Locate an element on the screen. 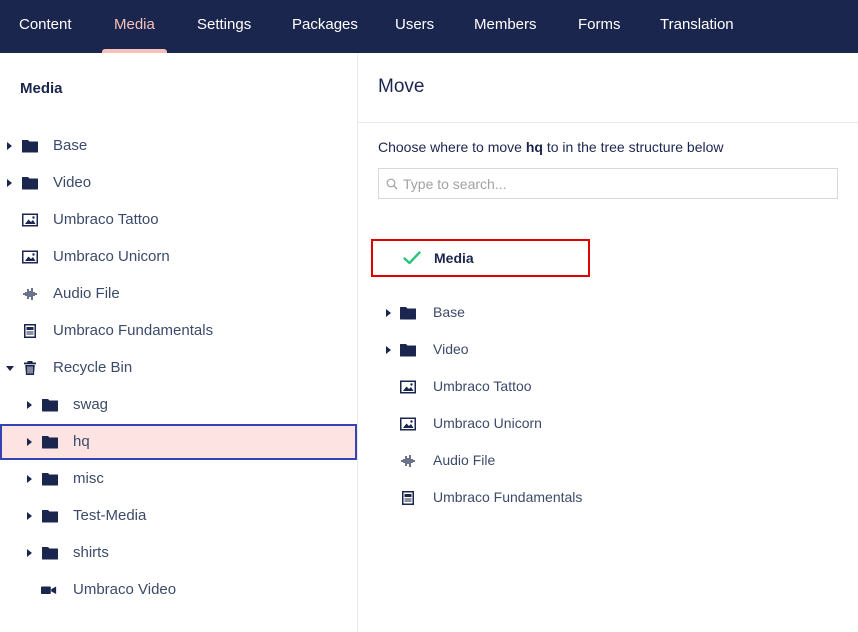 The image size is (858, 632). tree-item-swag: swag is located at coordinates (178, 405).